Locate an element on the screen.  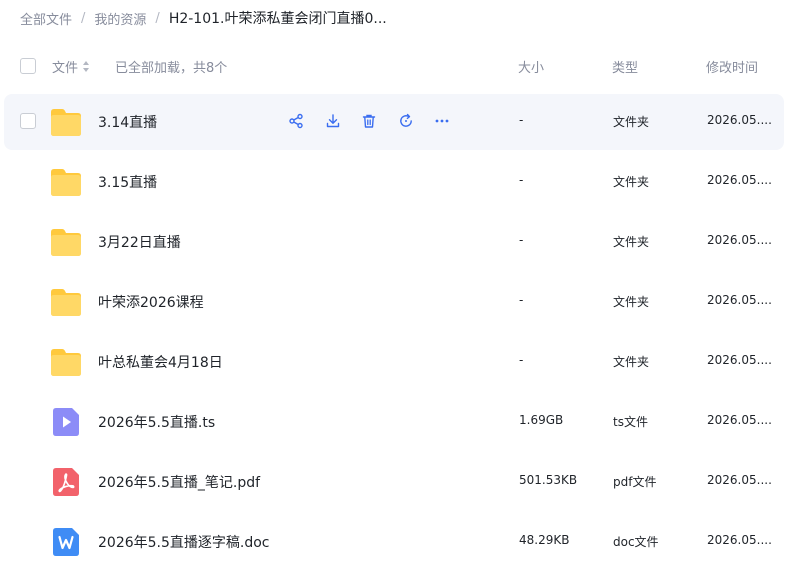
row-checkbox is located at coordinates (28, 121).